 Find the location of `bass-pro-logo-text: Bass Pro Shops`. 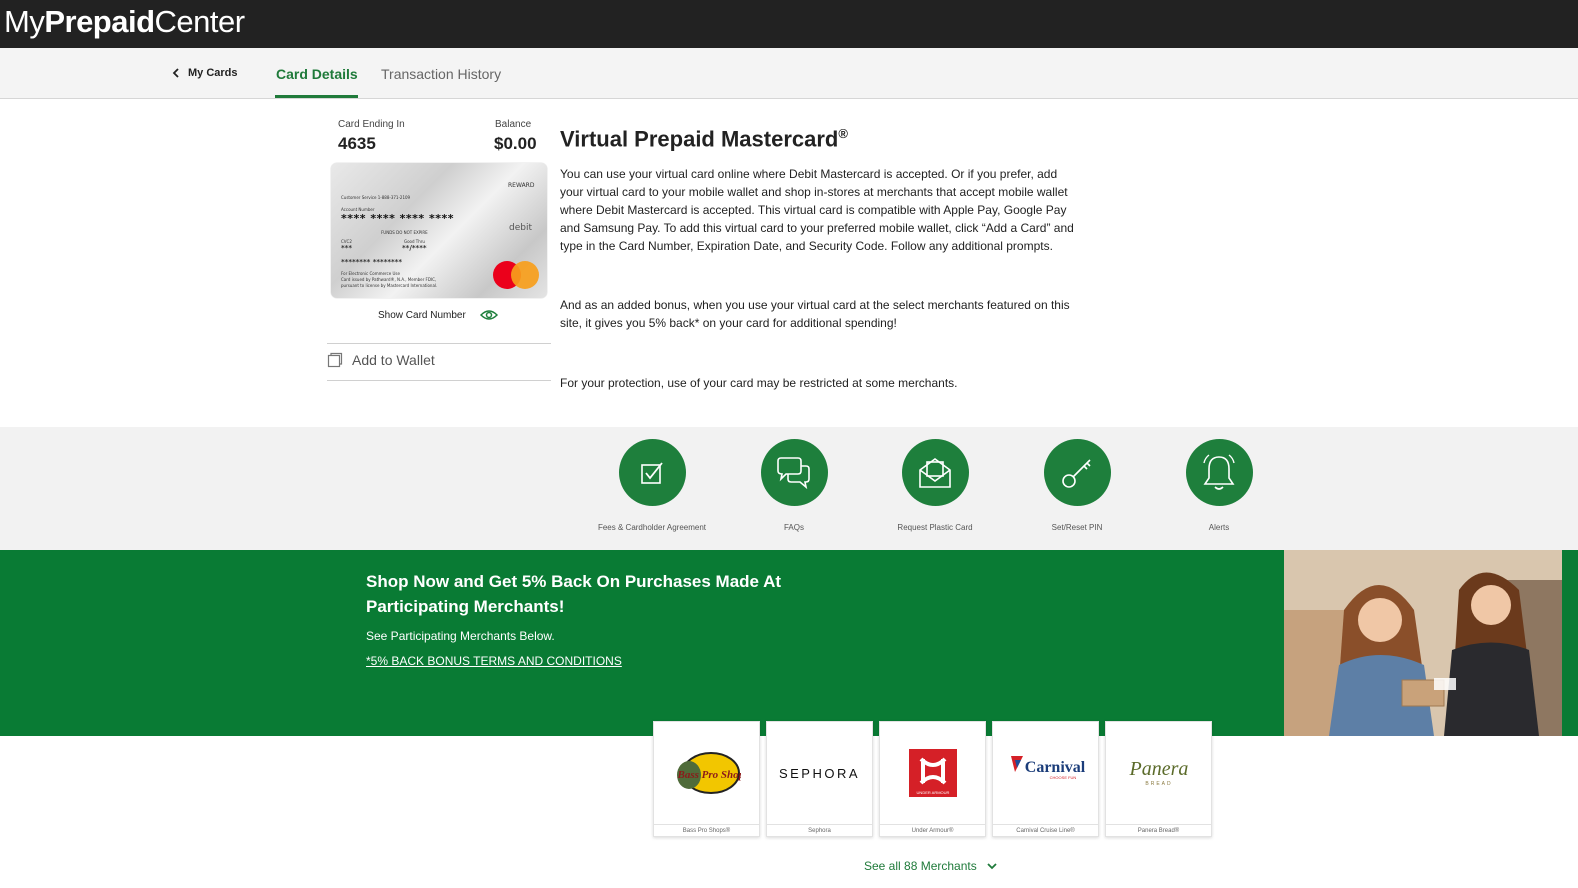

bass-pro-logo-text: Bass Pro Shops is located at coordinates (708, 775).